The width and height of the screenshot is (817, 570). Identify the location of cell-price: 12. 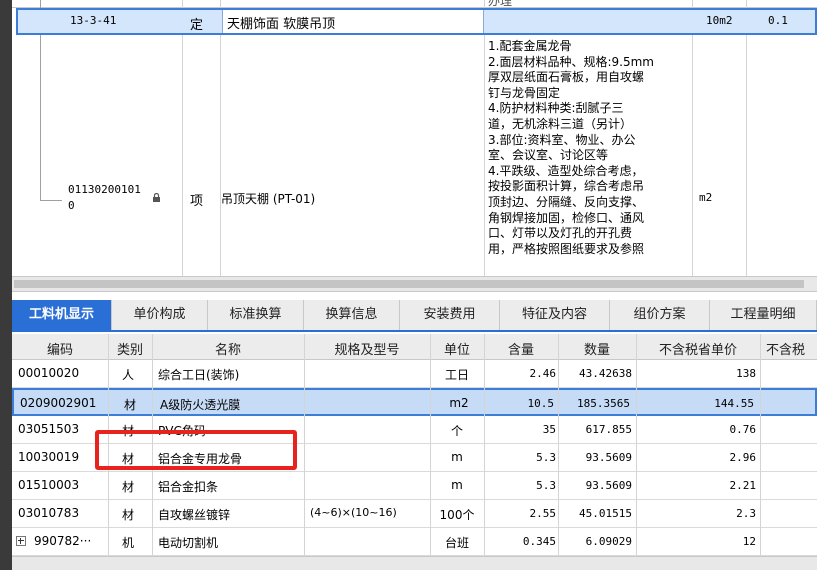
(749, 541).